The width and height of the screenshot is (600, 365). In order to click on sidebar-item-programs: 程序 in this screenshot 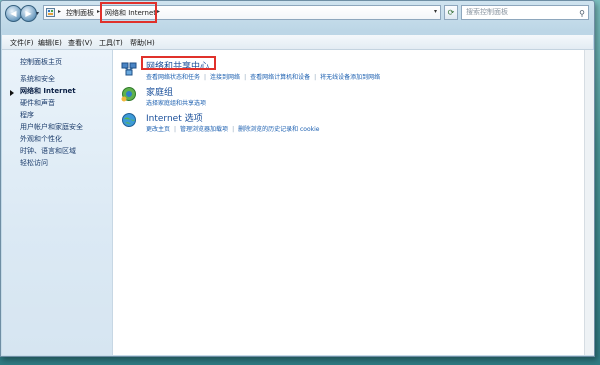, I will do `click(27, 115)`.